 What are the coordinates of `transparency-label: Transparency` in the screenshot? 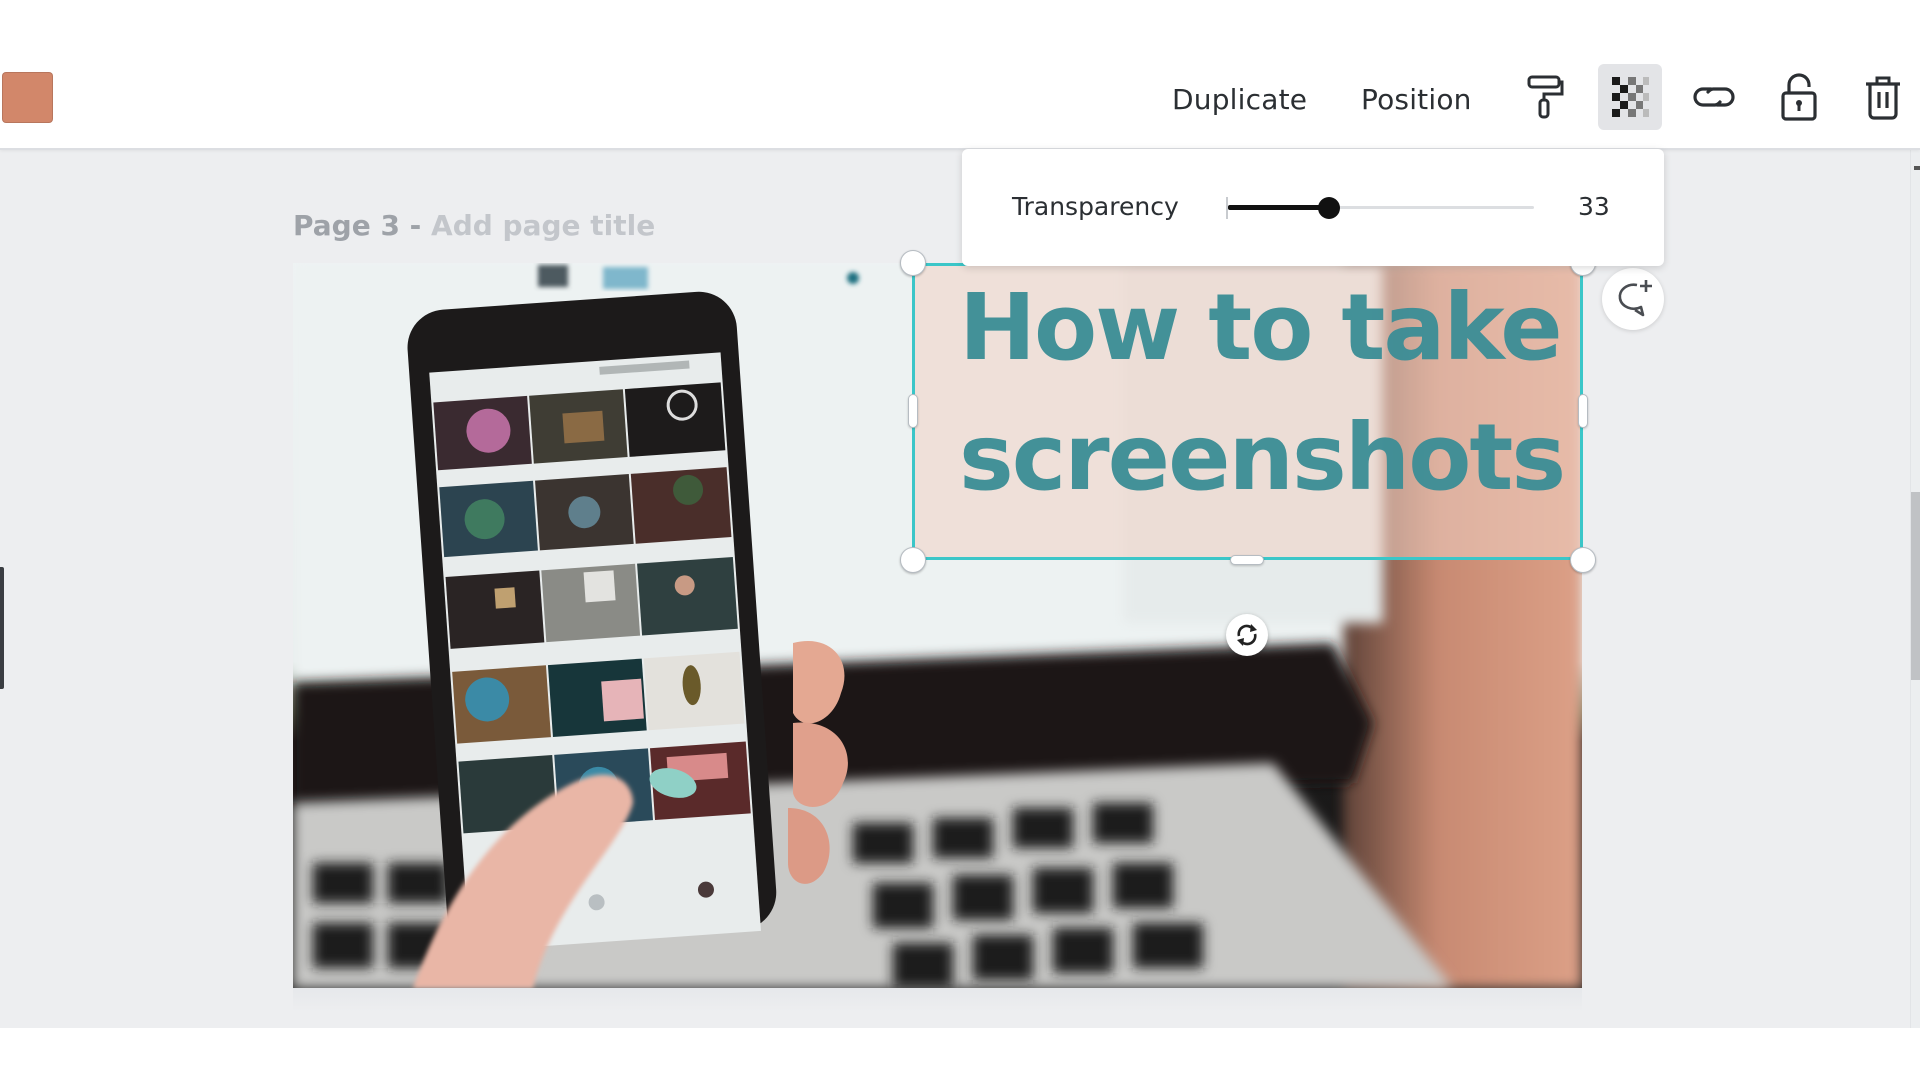 It's located at (1095, 206).